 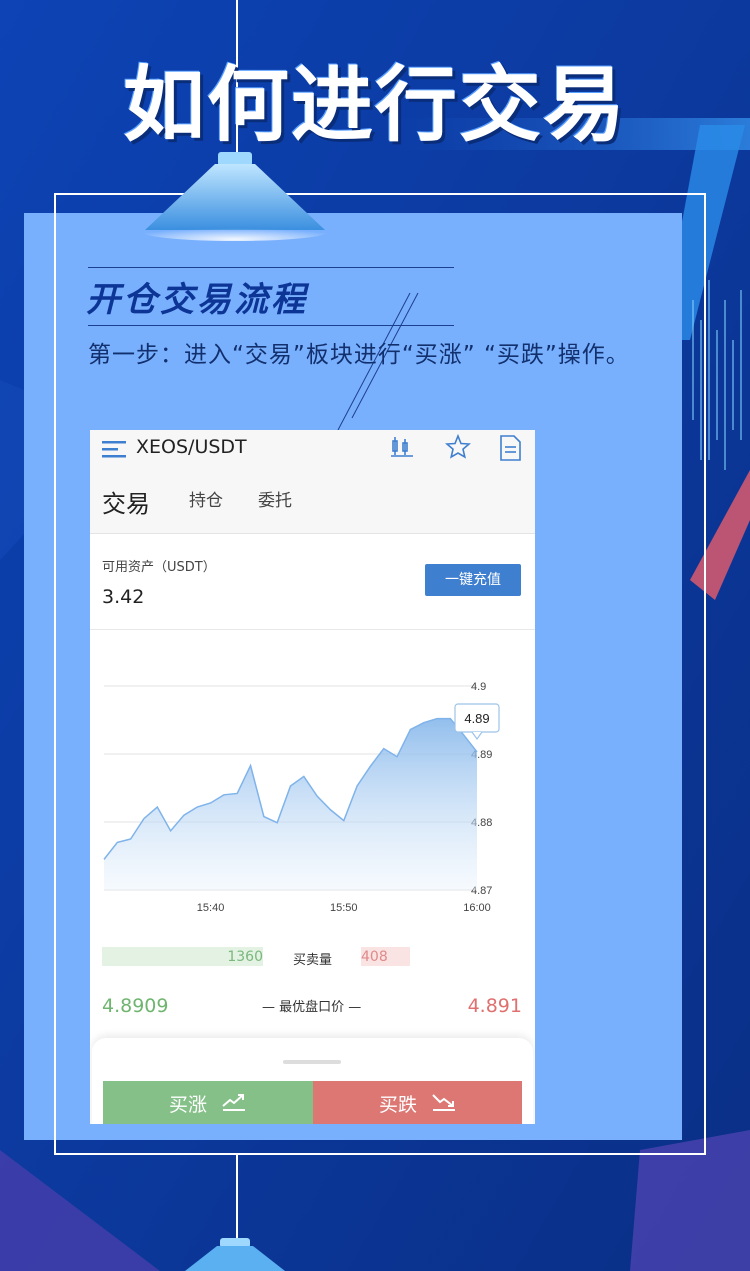 What do you see at coordinates (477, 908) in the screenshot?
I see `x-tick-label: 16:00` at bounding box center [477, 908].